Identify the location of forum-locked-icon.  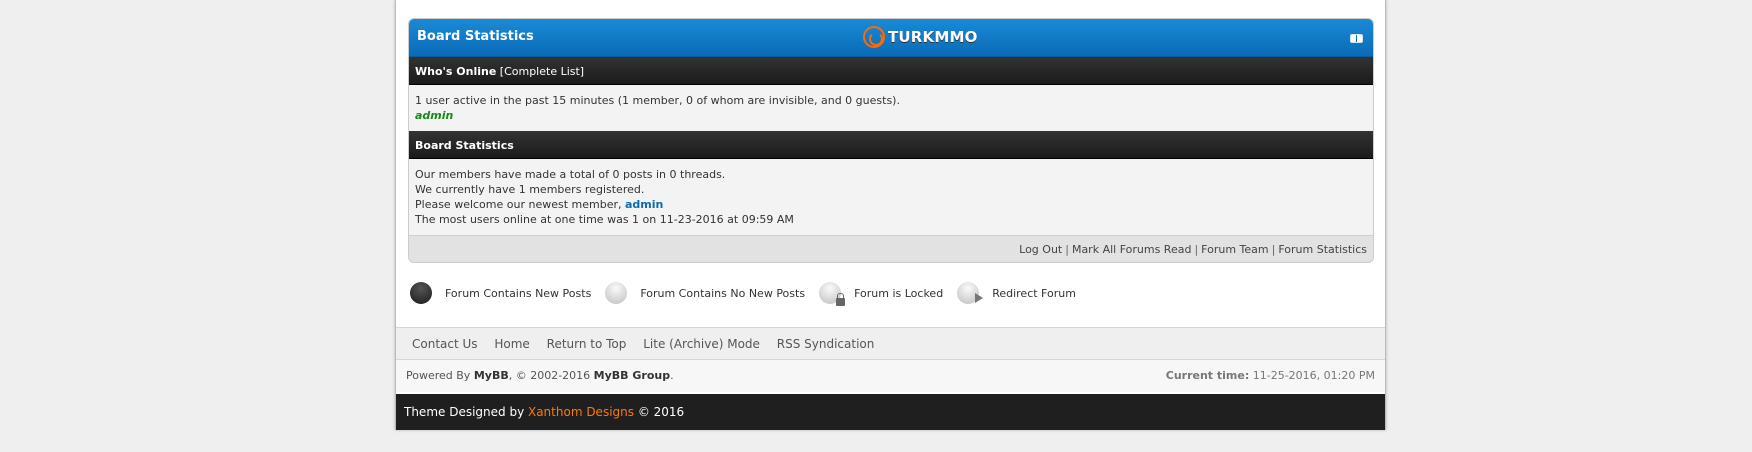
(832, 294).